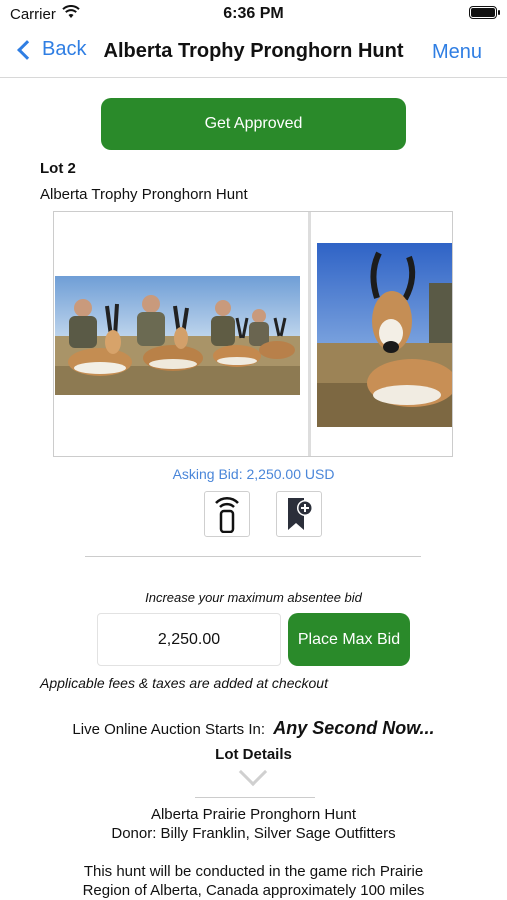  Describe the element at coordinates (253, 124) in the screenshot. I see `get-approved-button: Get Approved` at that location.